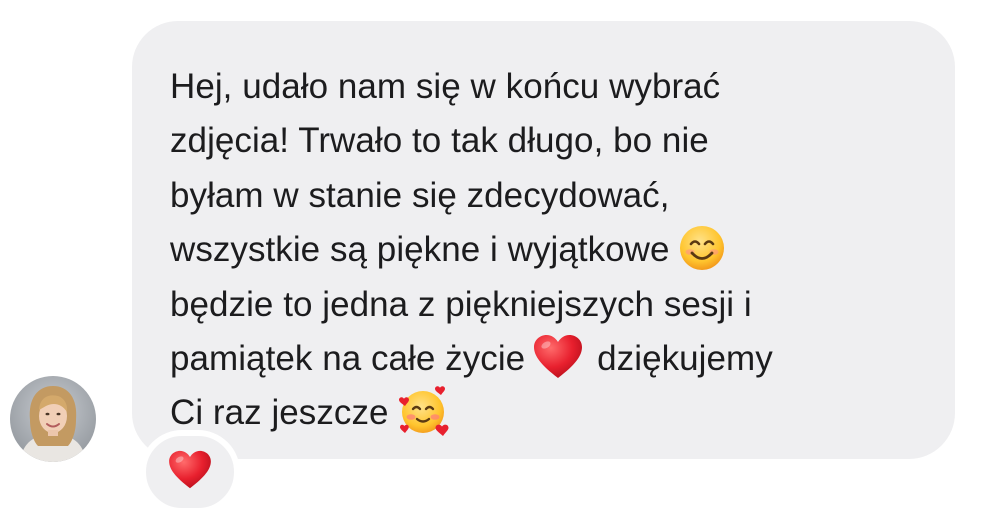  I want to click on message-line-tail: dziękujemy, so click(685, 359).